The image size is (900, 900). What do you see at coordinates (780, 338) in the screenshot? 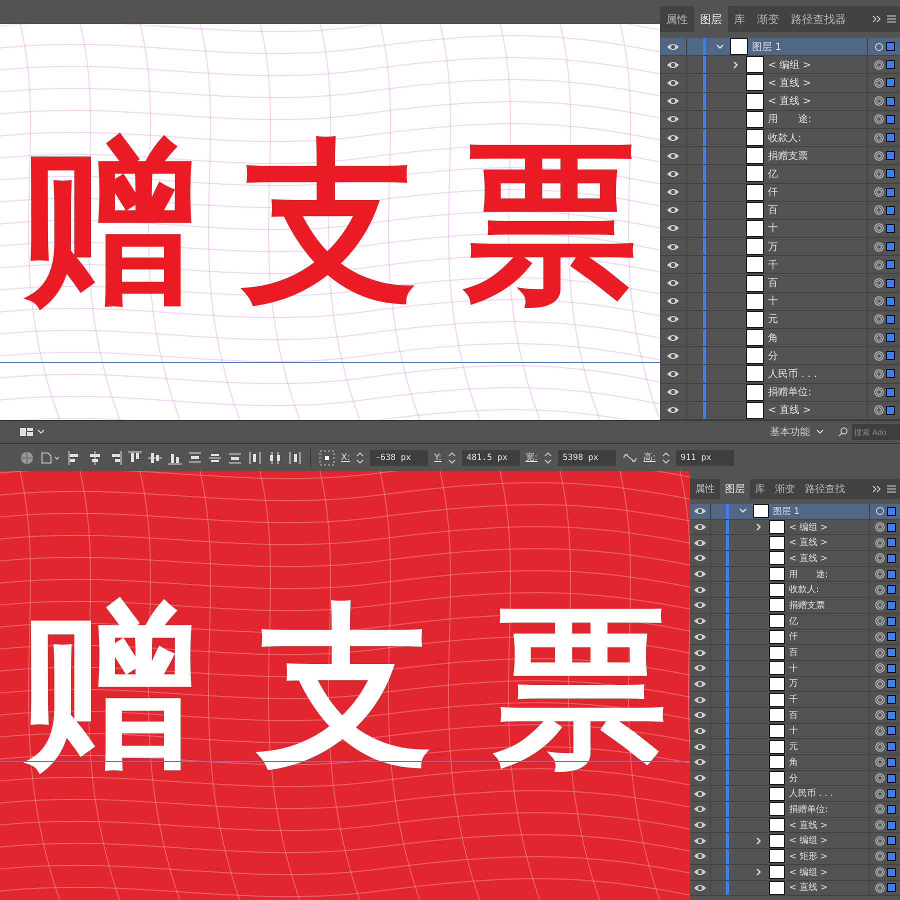
I see `layer-row: 角` at bounding box center [780, 338].